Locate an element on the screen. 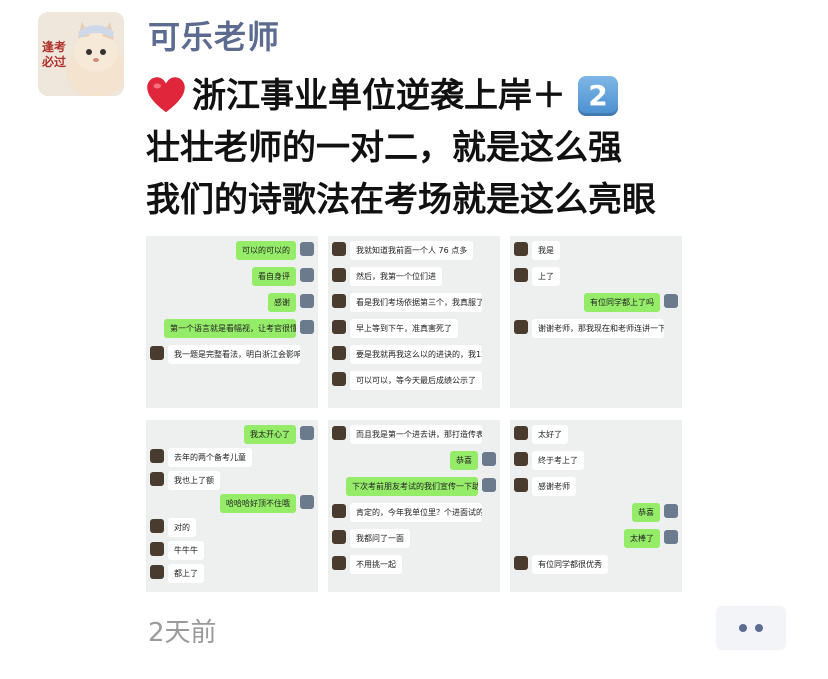 This screenshot has width=828, height=679. post-line-1: 浙江事业单位逆袭上岸＋ 2 is located at coordinates (466, 96).